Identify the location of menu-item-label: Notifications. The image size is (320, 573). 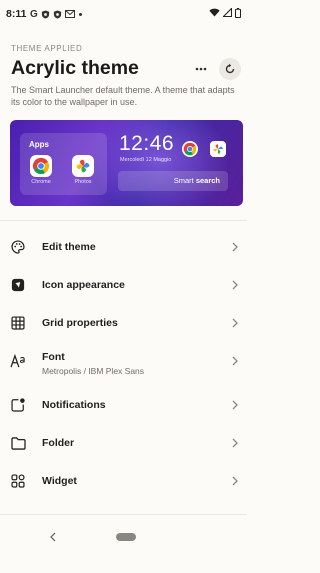
(74, 405).